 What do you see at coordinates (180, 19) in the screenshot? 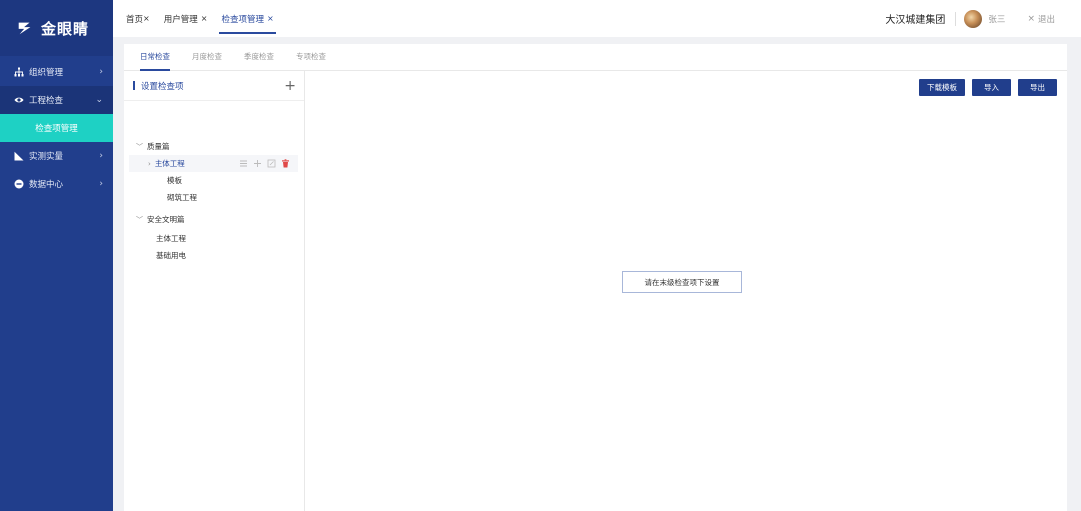
I see `tab-label: 用户管理` at bounding box center [180, 19].